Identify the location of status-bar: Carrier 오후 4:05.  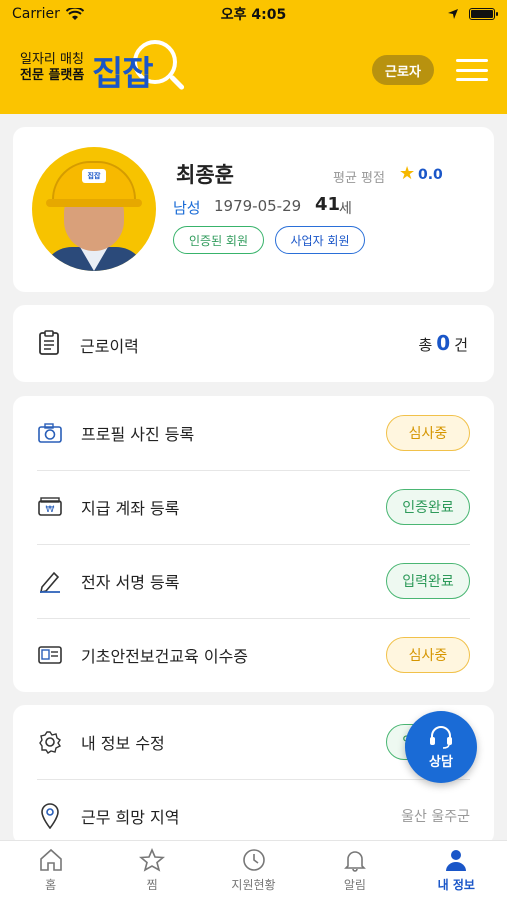
(253, 14).